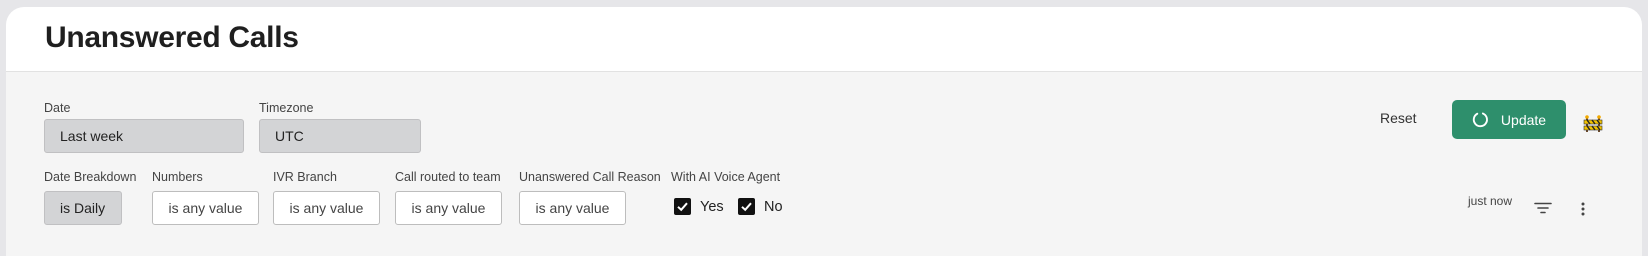 The width and height of the screenshot is (1648, 256). I want to click on timezone-filter-field: UTC, so click(340, 136).